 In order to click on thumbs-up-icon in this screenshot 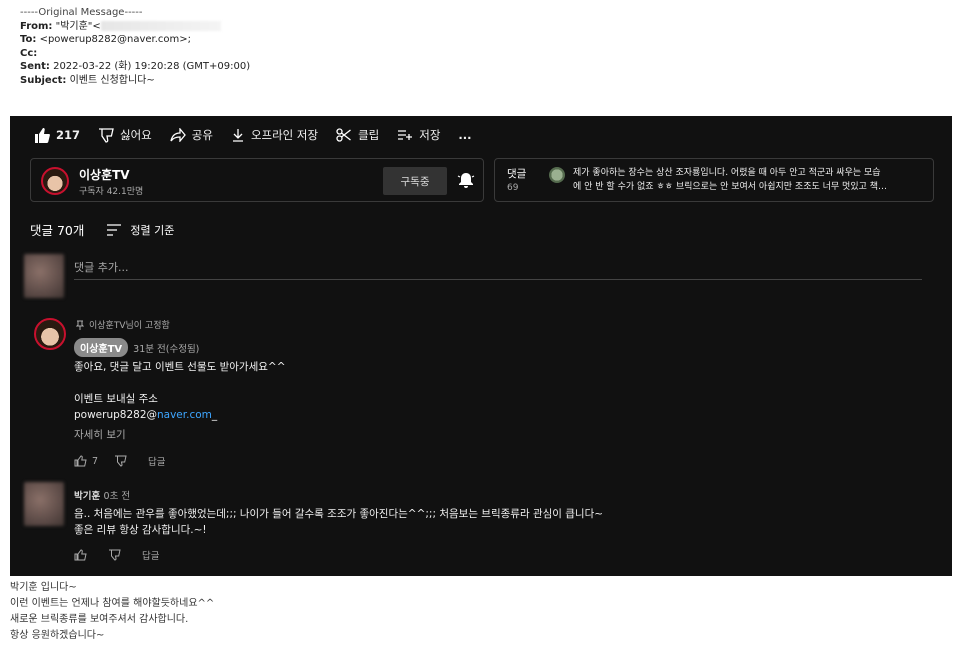, I will do `click(42, 135)`.